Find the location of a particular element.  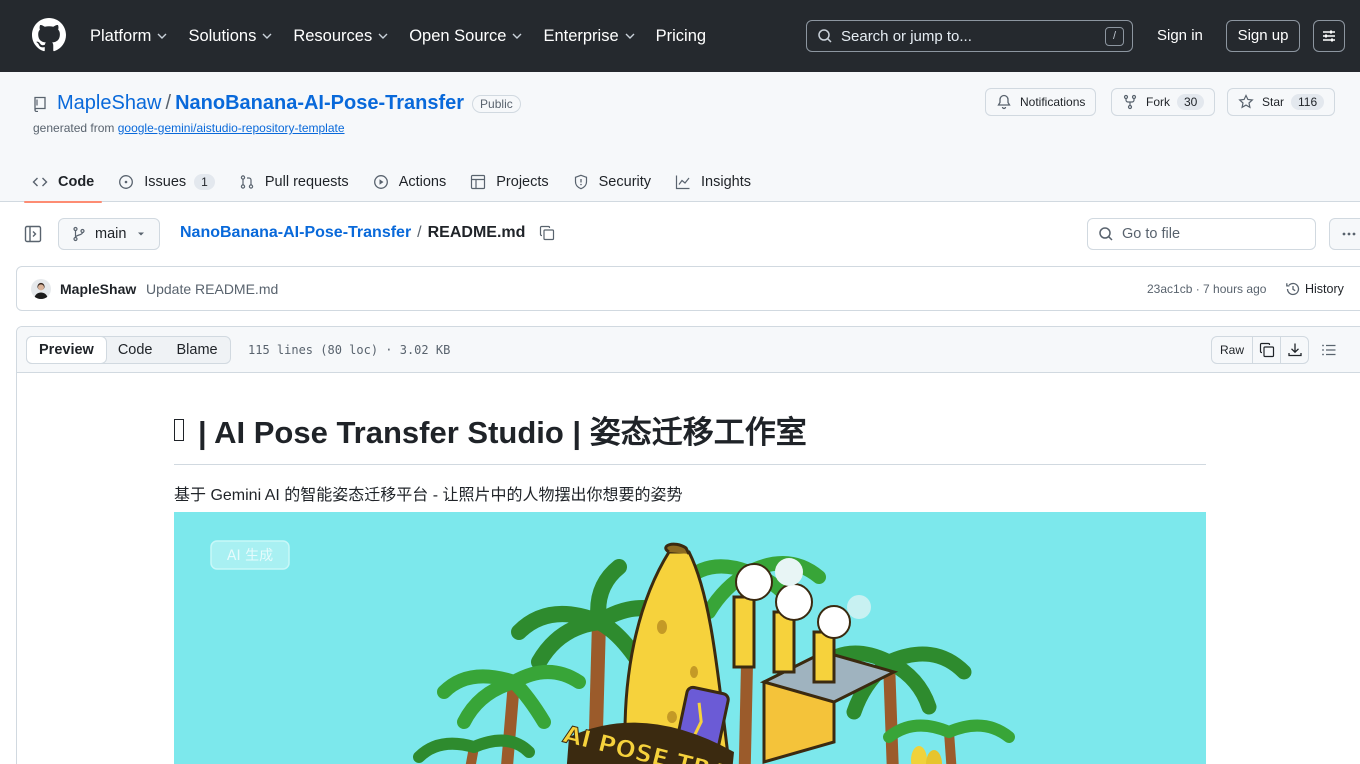

outline-list-icon is located at coordinates (1329, 350).